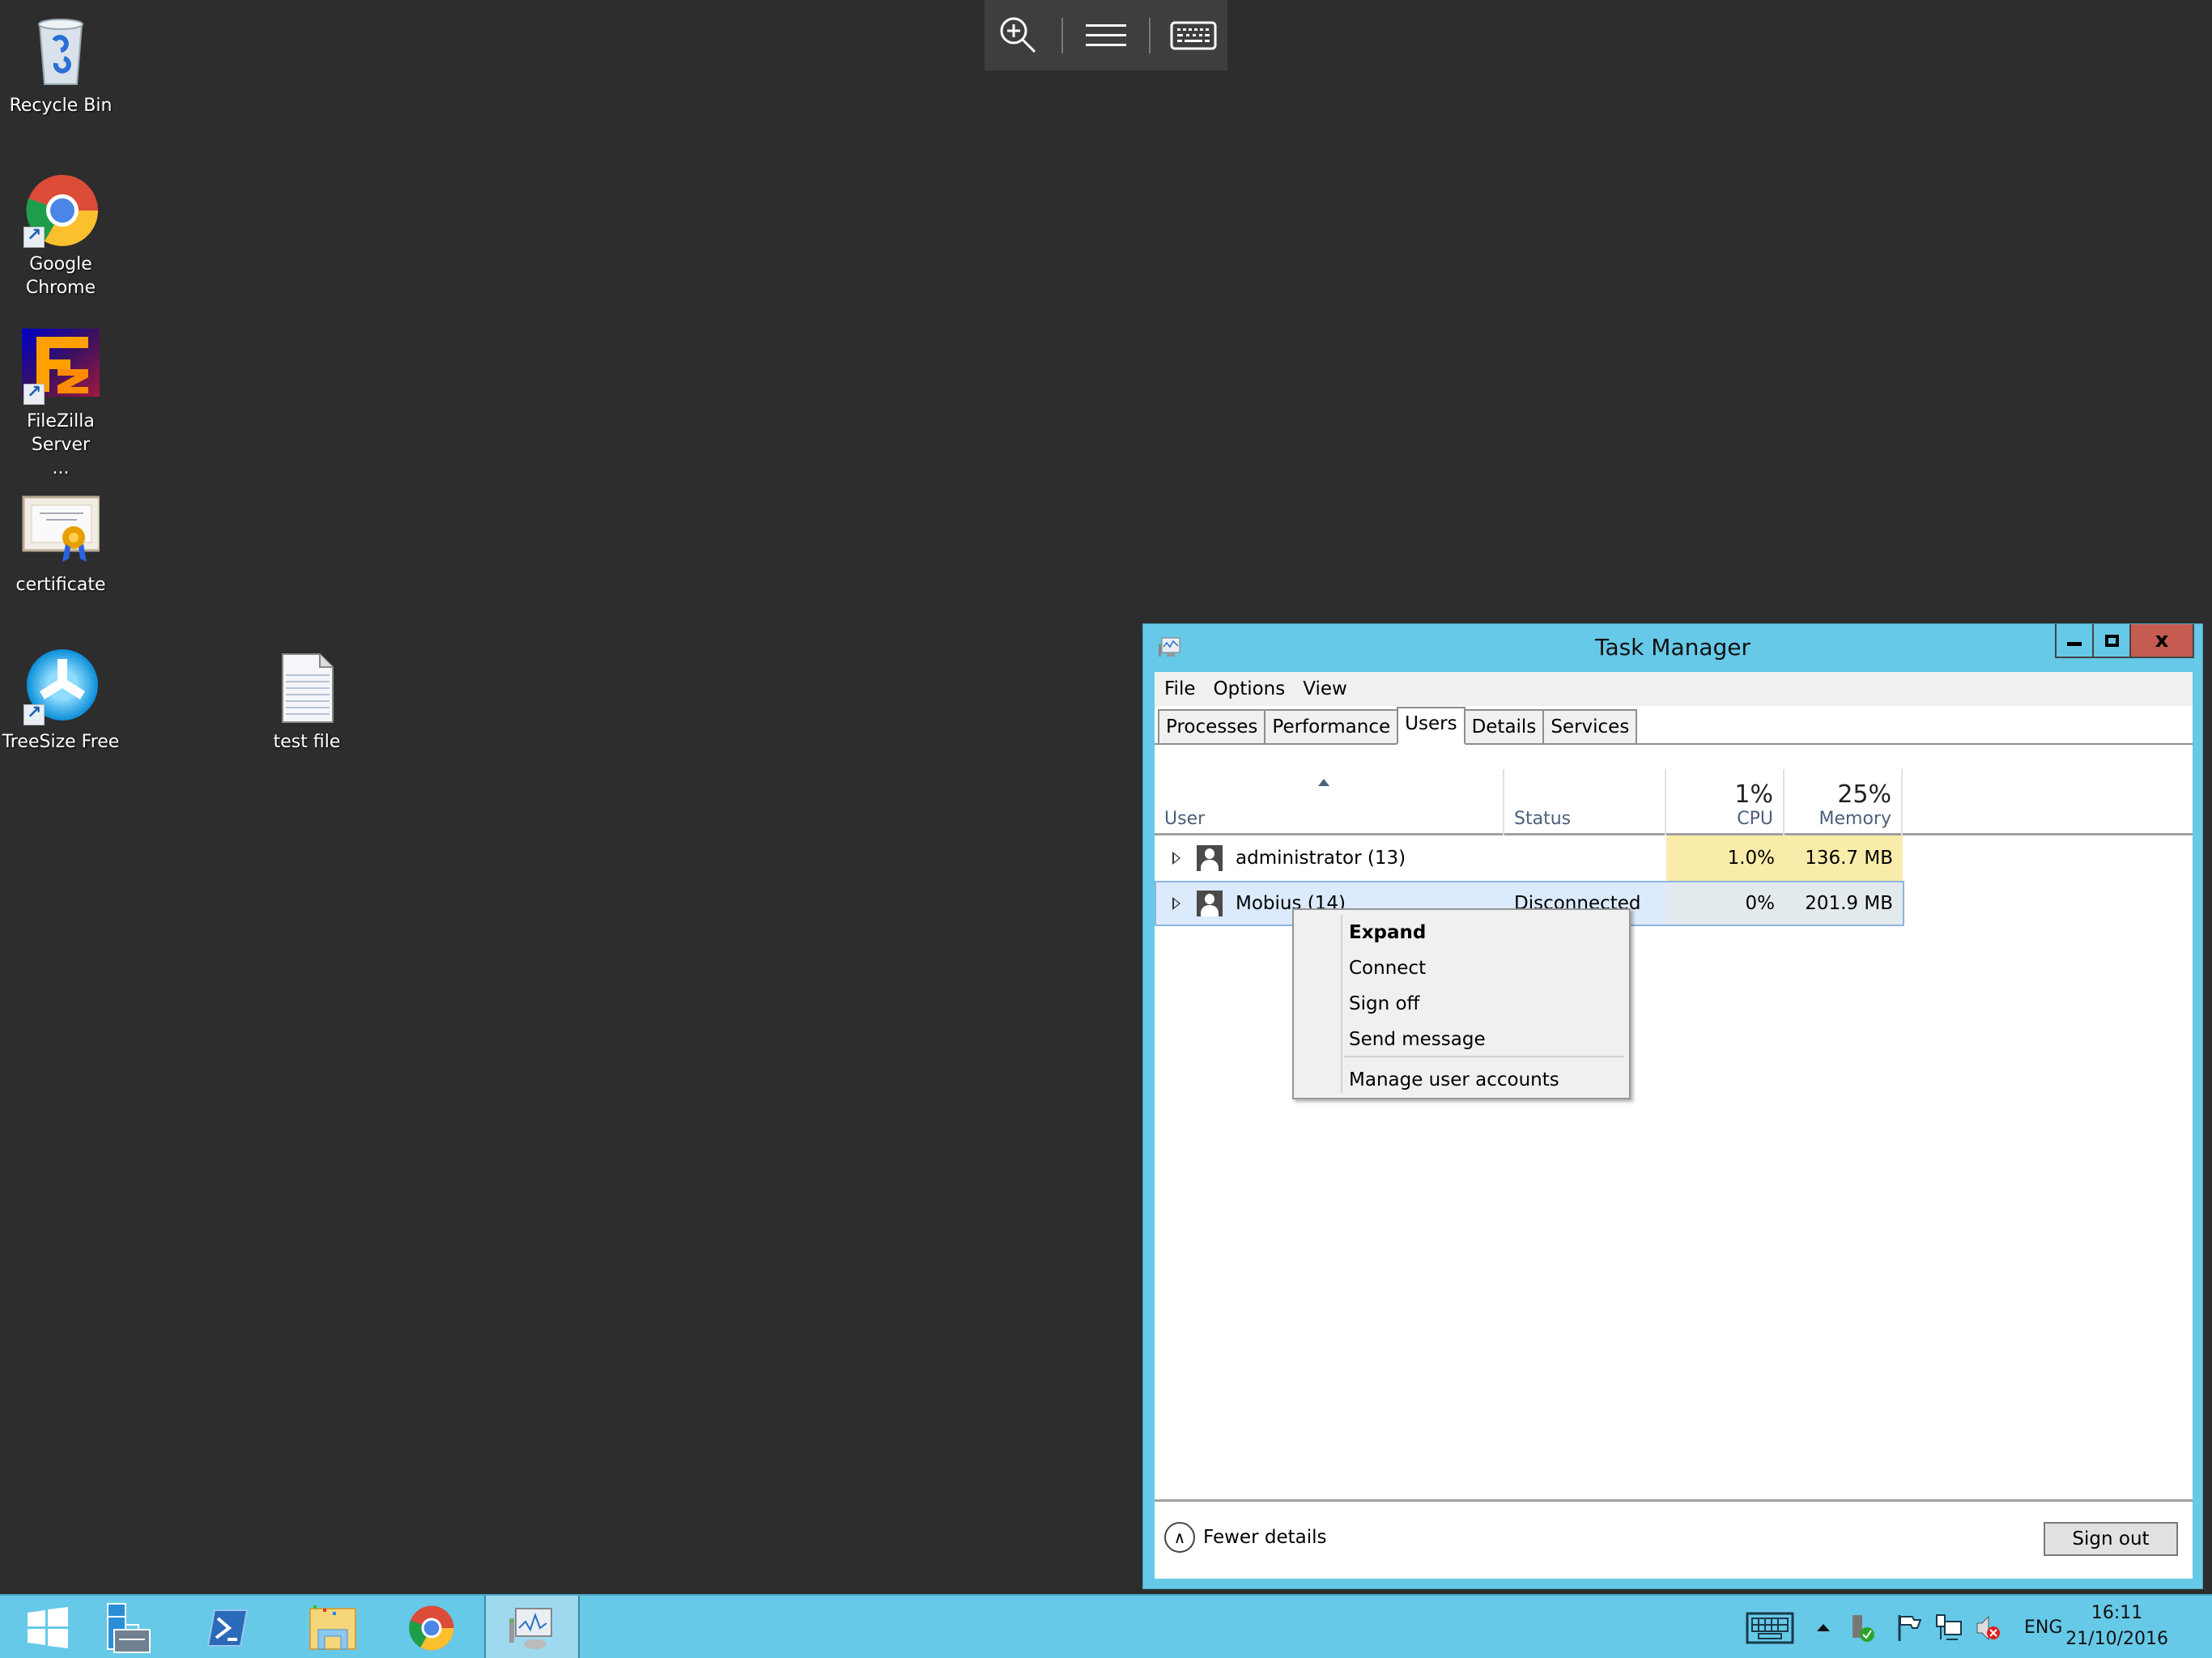 This screenshot has width=2212, height=1658. What do you see at coordinates (1106, 1626) in the screenshot?
I see `taskbar: ENG 16:11 21/10/2016` at bounding box center [1106, 1626].